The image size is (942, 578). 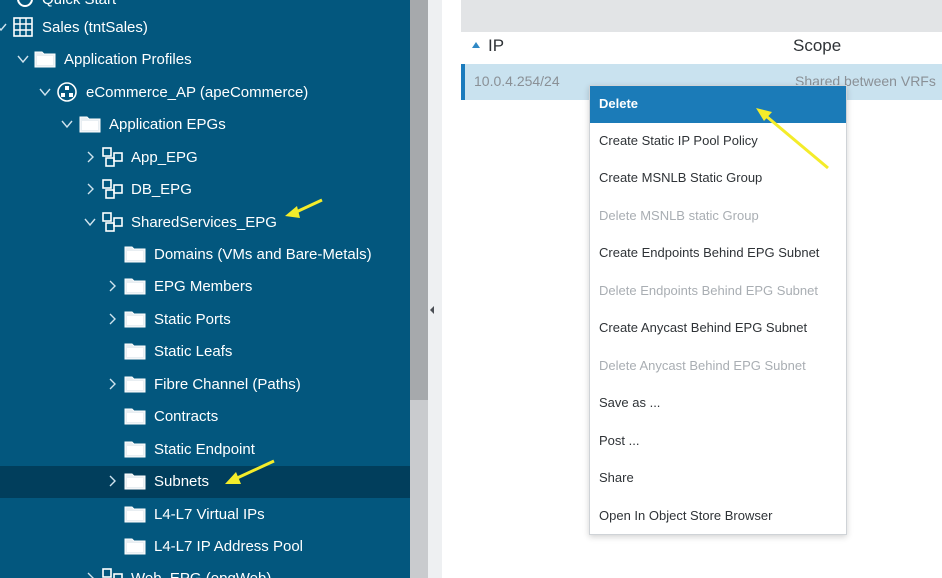 I want to click on tree-item-subnets: Subnets, so click(x=205, y=482).